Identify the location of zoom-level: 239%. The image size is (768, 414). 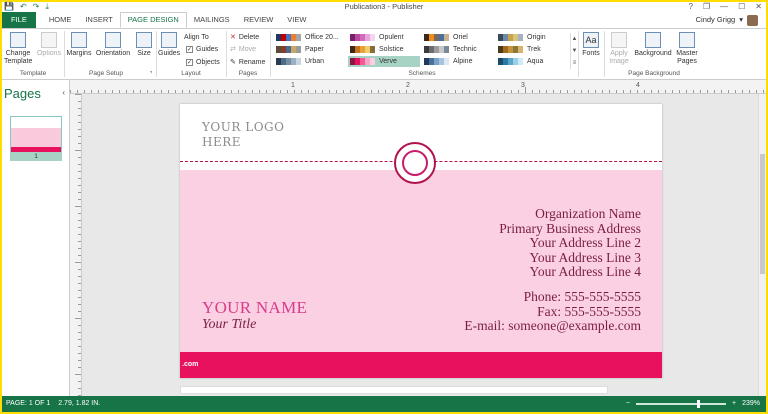
(751, 404).